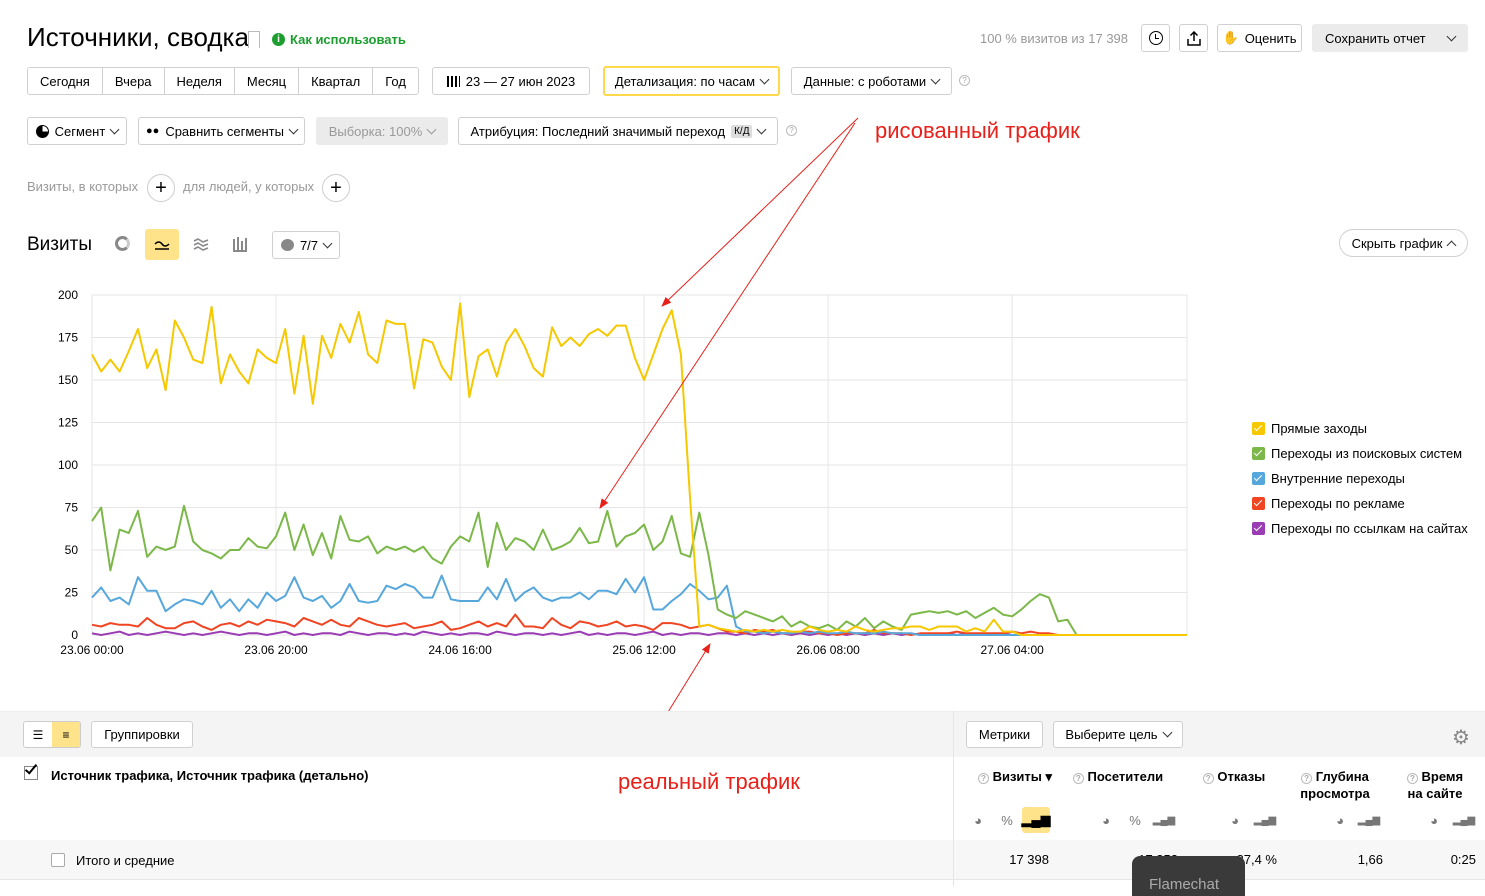 Image resolution: width=1485 pixels, height=896 pixels. I want to click on totals-checkbox, so click(58, 860).